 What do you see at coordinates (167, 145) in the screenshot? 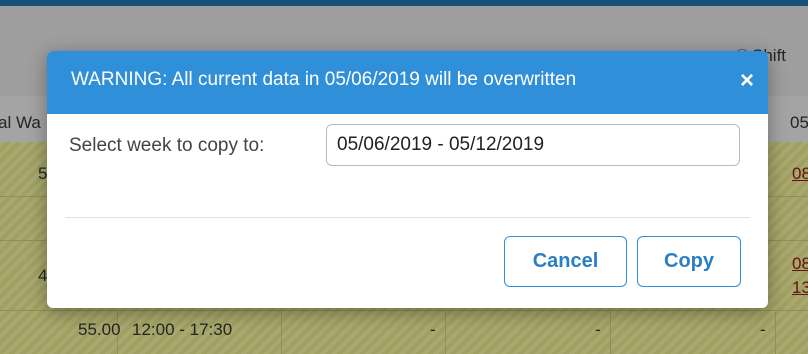
I see `select-week-label: Select week to copy to:` at bounding box center [167, 145].